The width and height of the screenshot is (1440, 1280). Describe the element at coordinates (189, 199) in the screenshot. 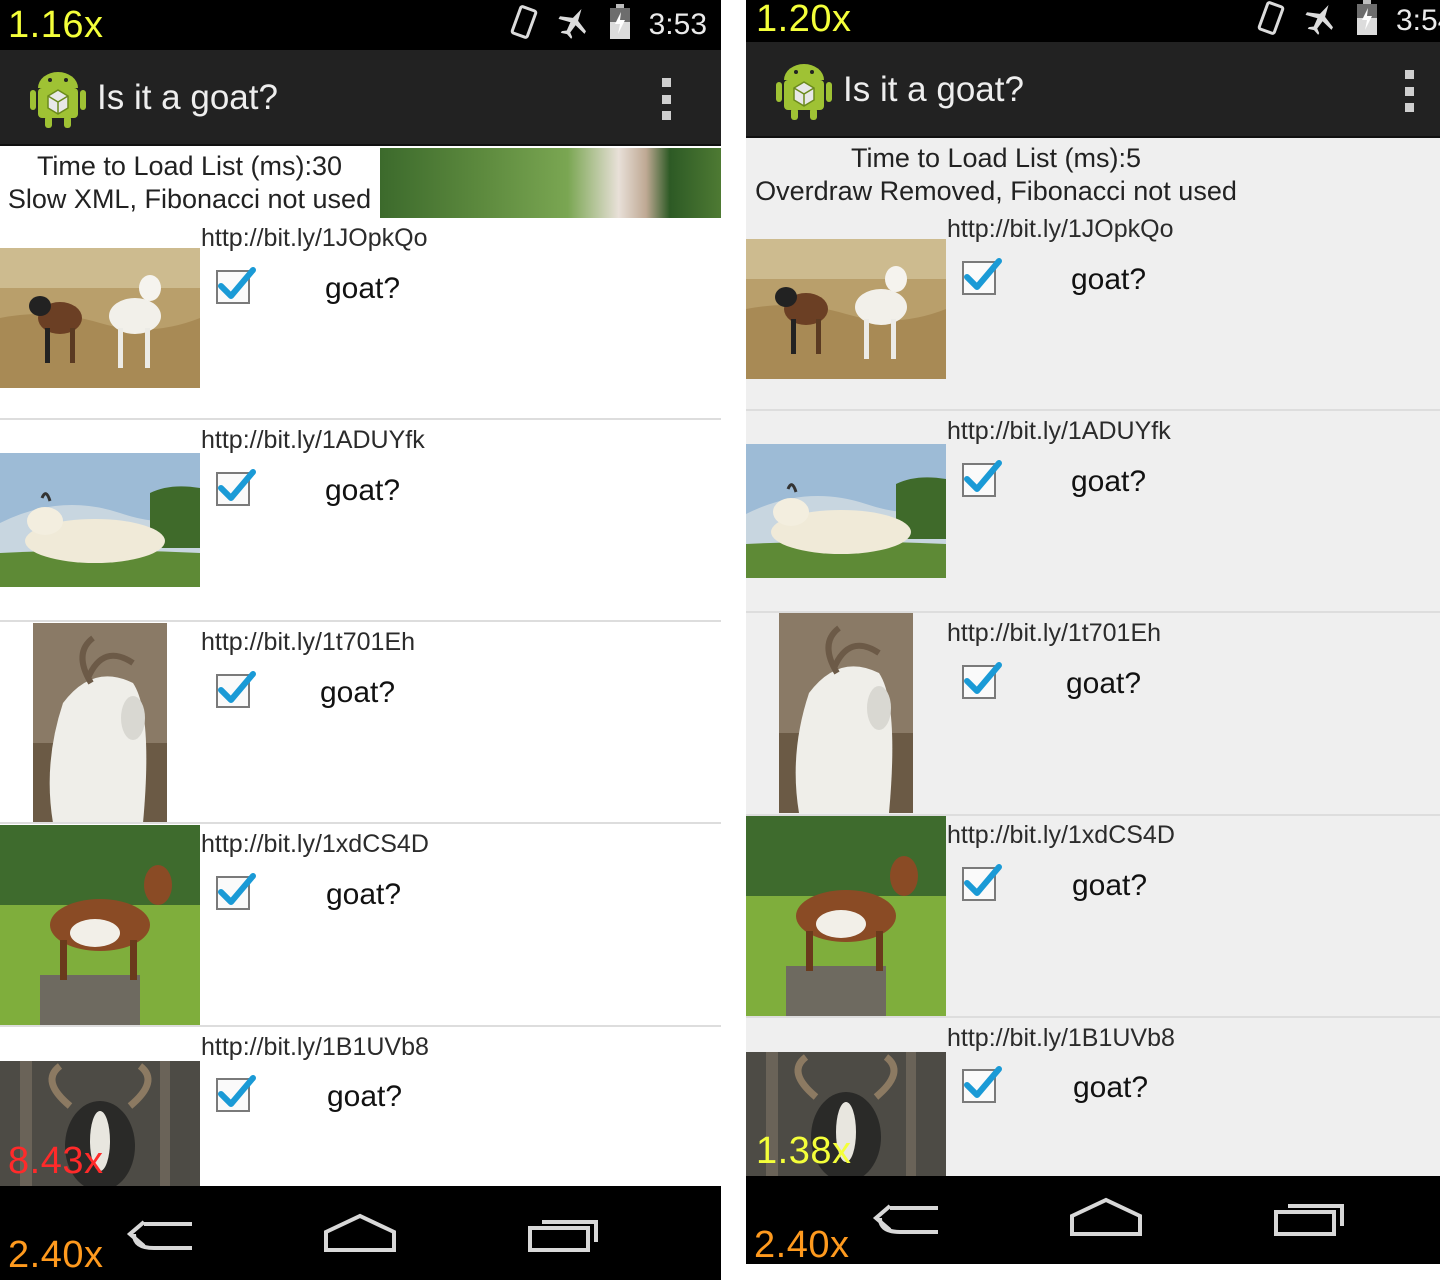

I see `load-mode-text: Slow XML, Fibonacci not used` at that location.